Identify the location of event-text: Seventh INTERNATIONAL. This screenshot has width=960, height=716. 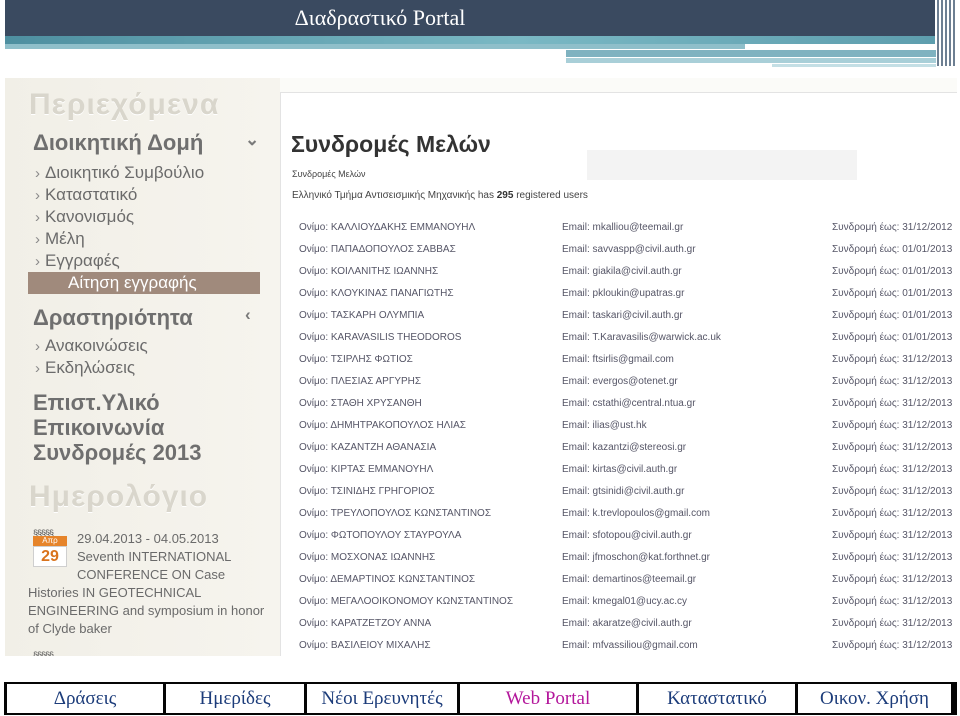
(154, 556).